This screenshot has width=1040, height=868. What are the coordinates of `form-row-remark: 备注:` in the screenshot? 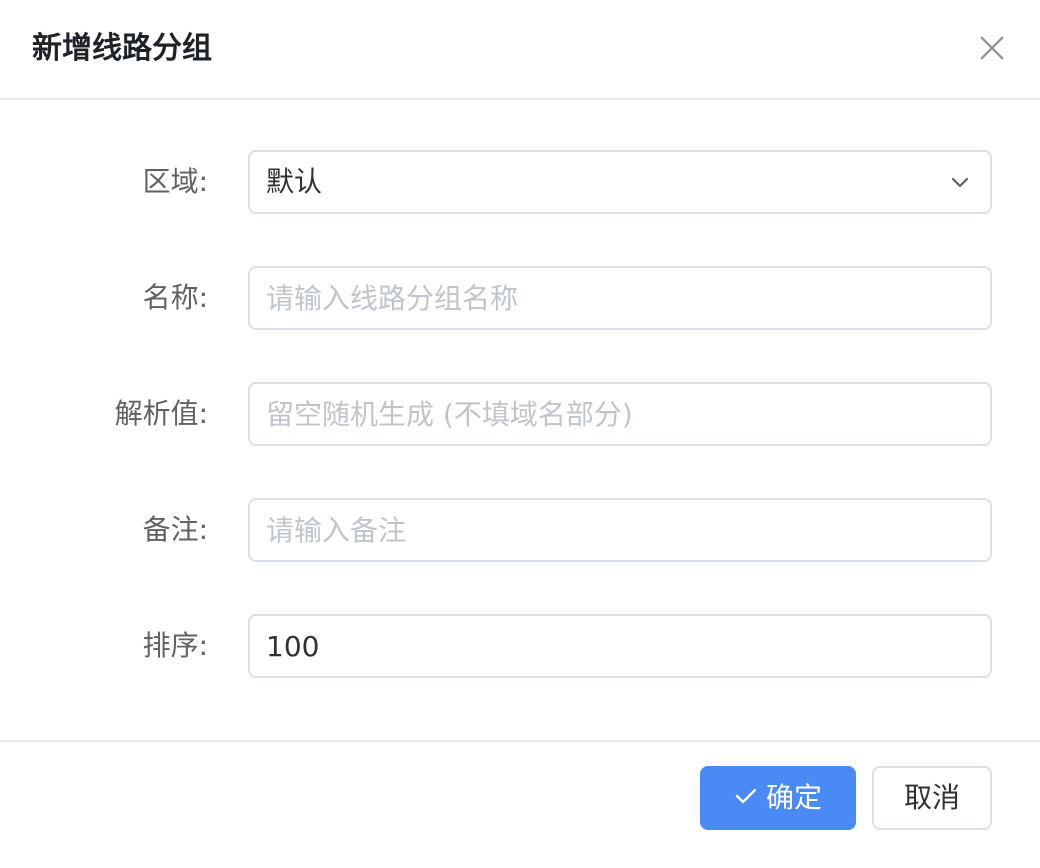 It's located at (520, 530).